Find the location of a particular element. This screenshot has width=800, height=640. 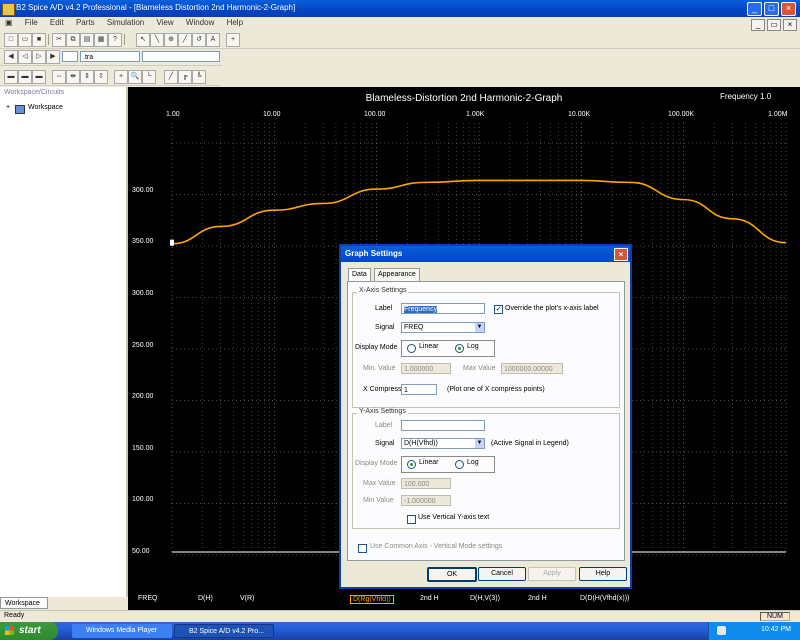

add-icon: + is located at coordinates (233, 40).